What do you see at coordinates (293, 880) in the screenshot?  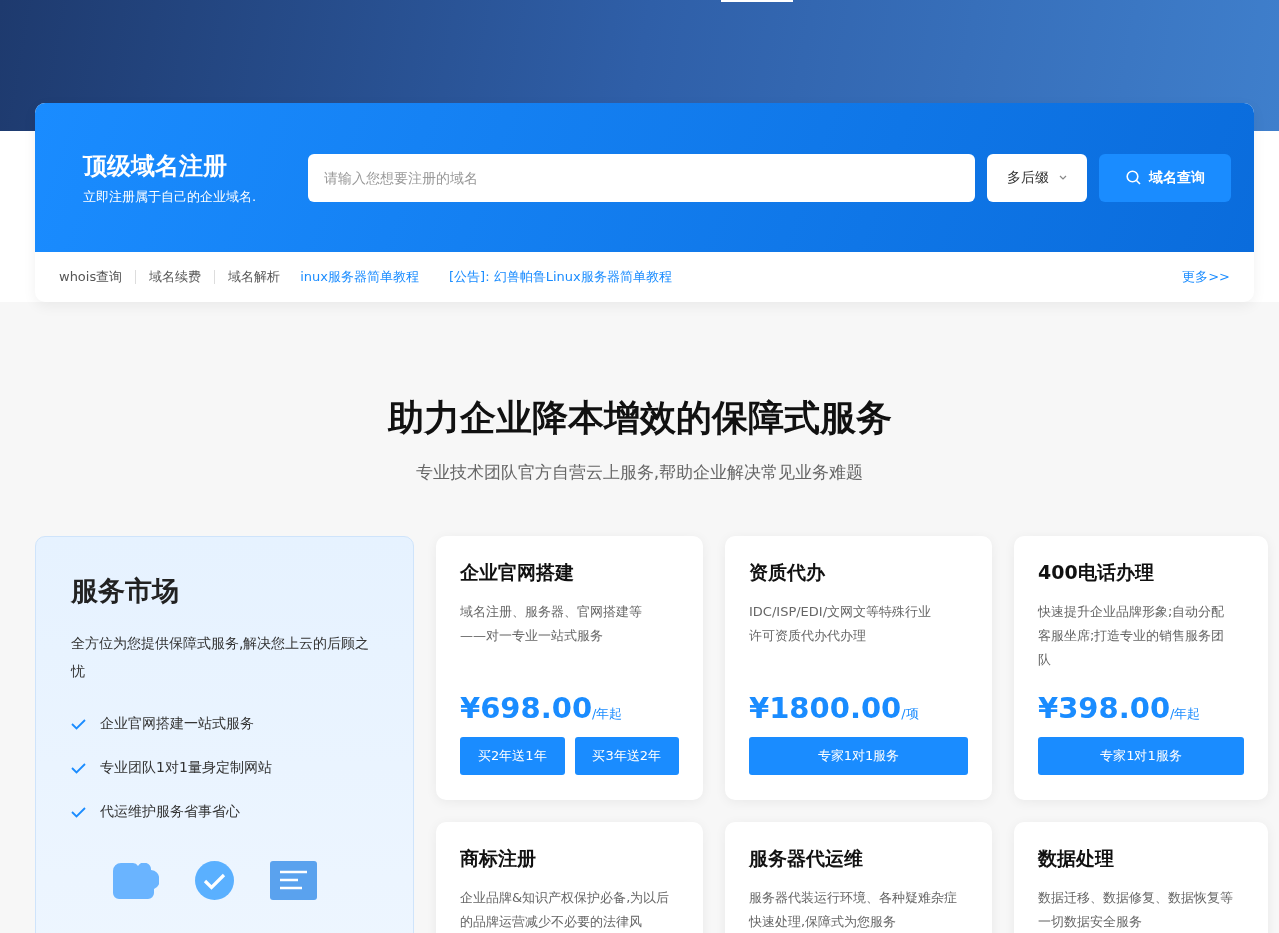 I see `document-icon` at bounding box center [293, 880].